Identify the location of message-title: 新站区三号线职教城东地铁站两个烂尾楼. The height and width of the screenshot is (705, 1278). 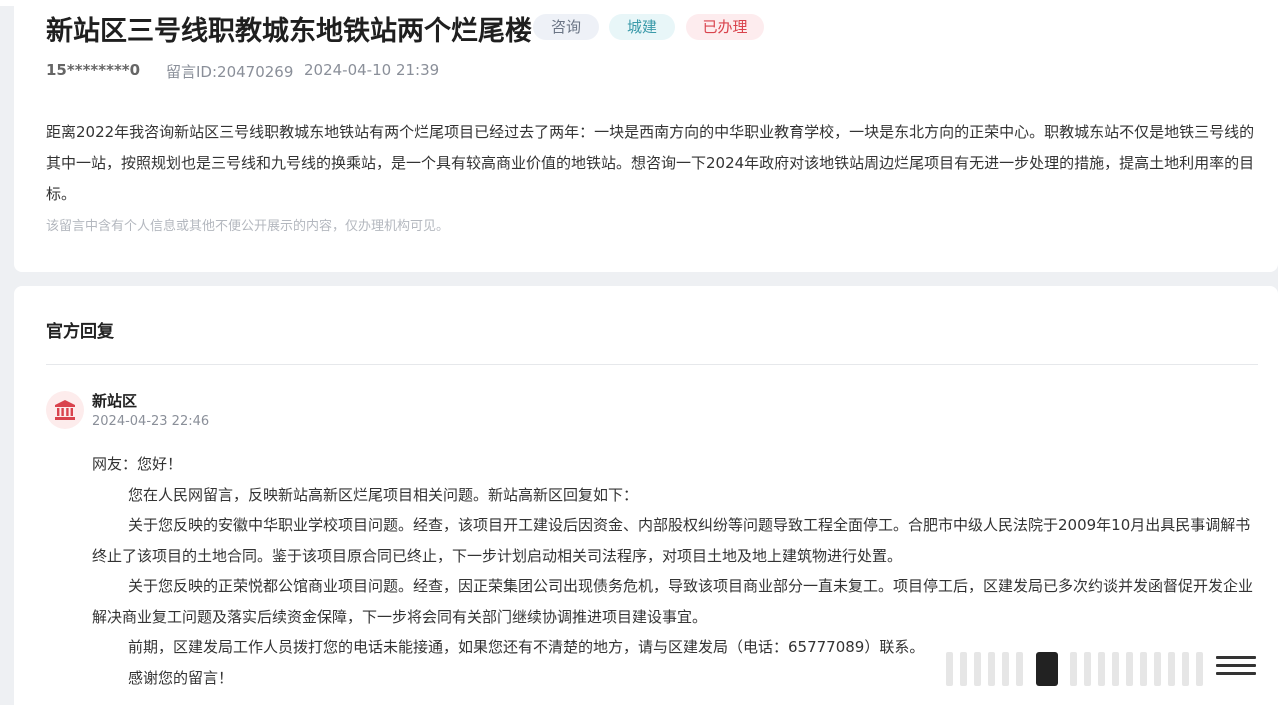
(289, 31).